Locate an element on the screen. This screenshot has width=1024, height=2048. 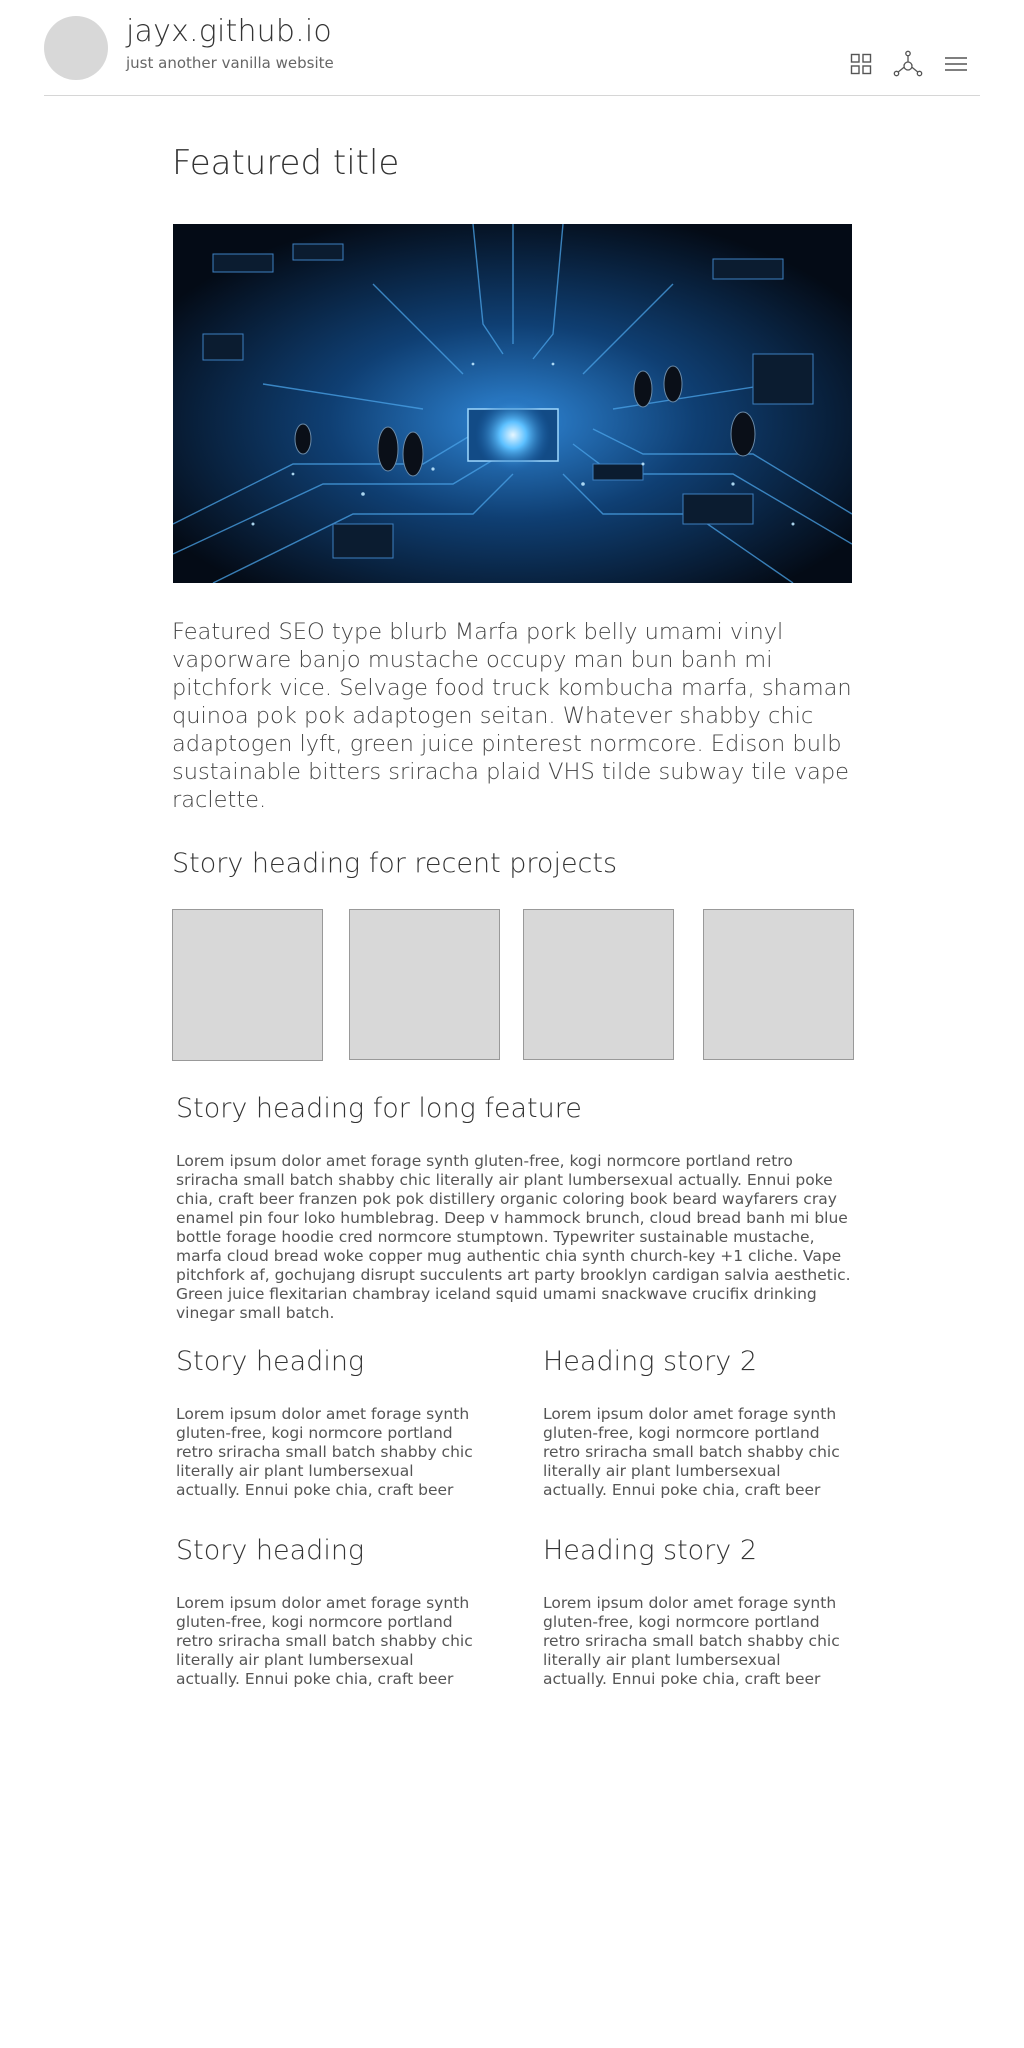
grid-icon is located at coordinates (861, 64).